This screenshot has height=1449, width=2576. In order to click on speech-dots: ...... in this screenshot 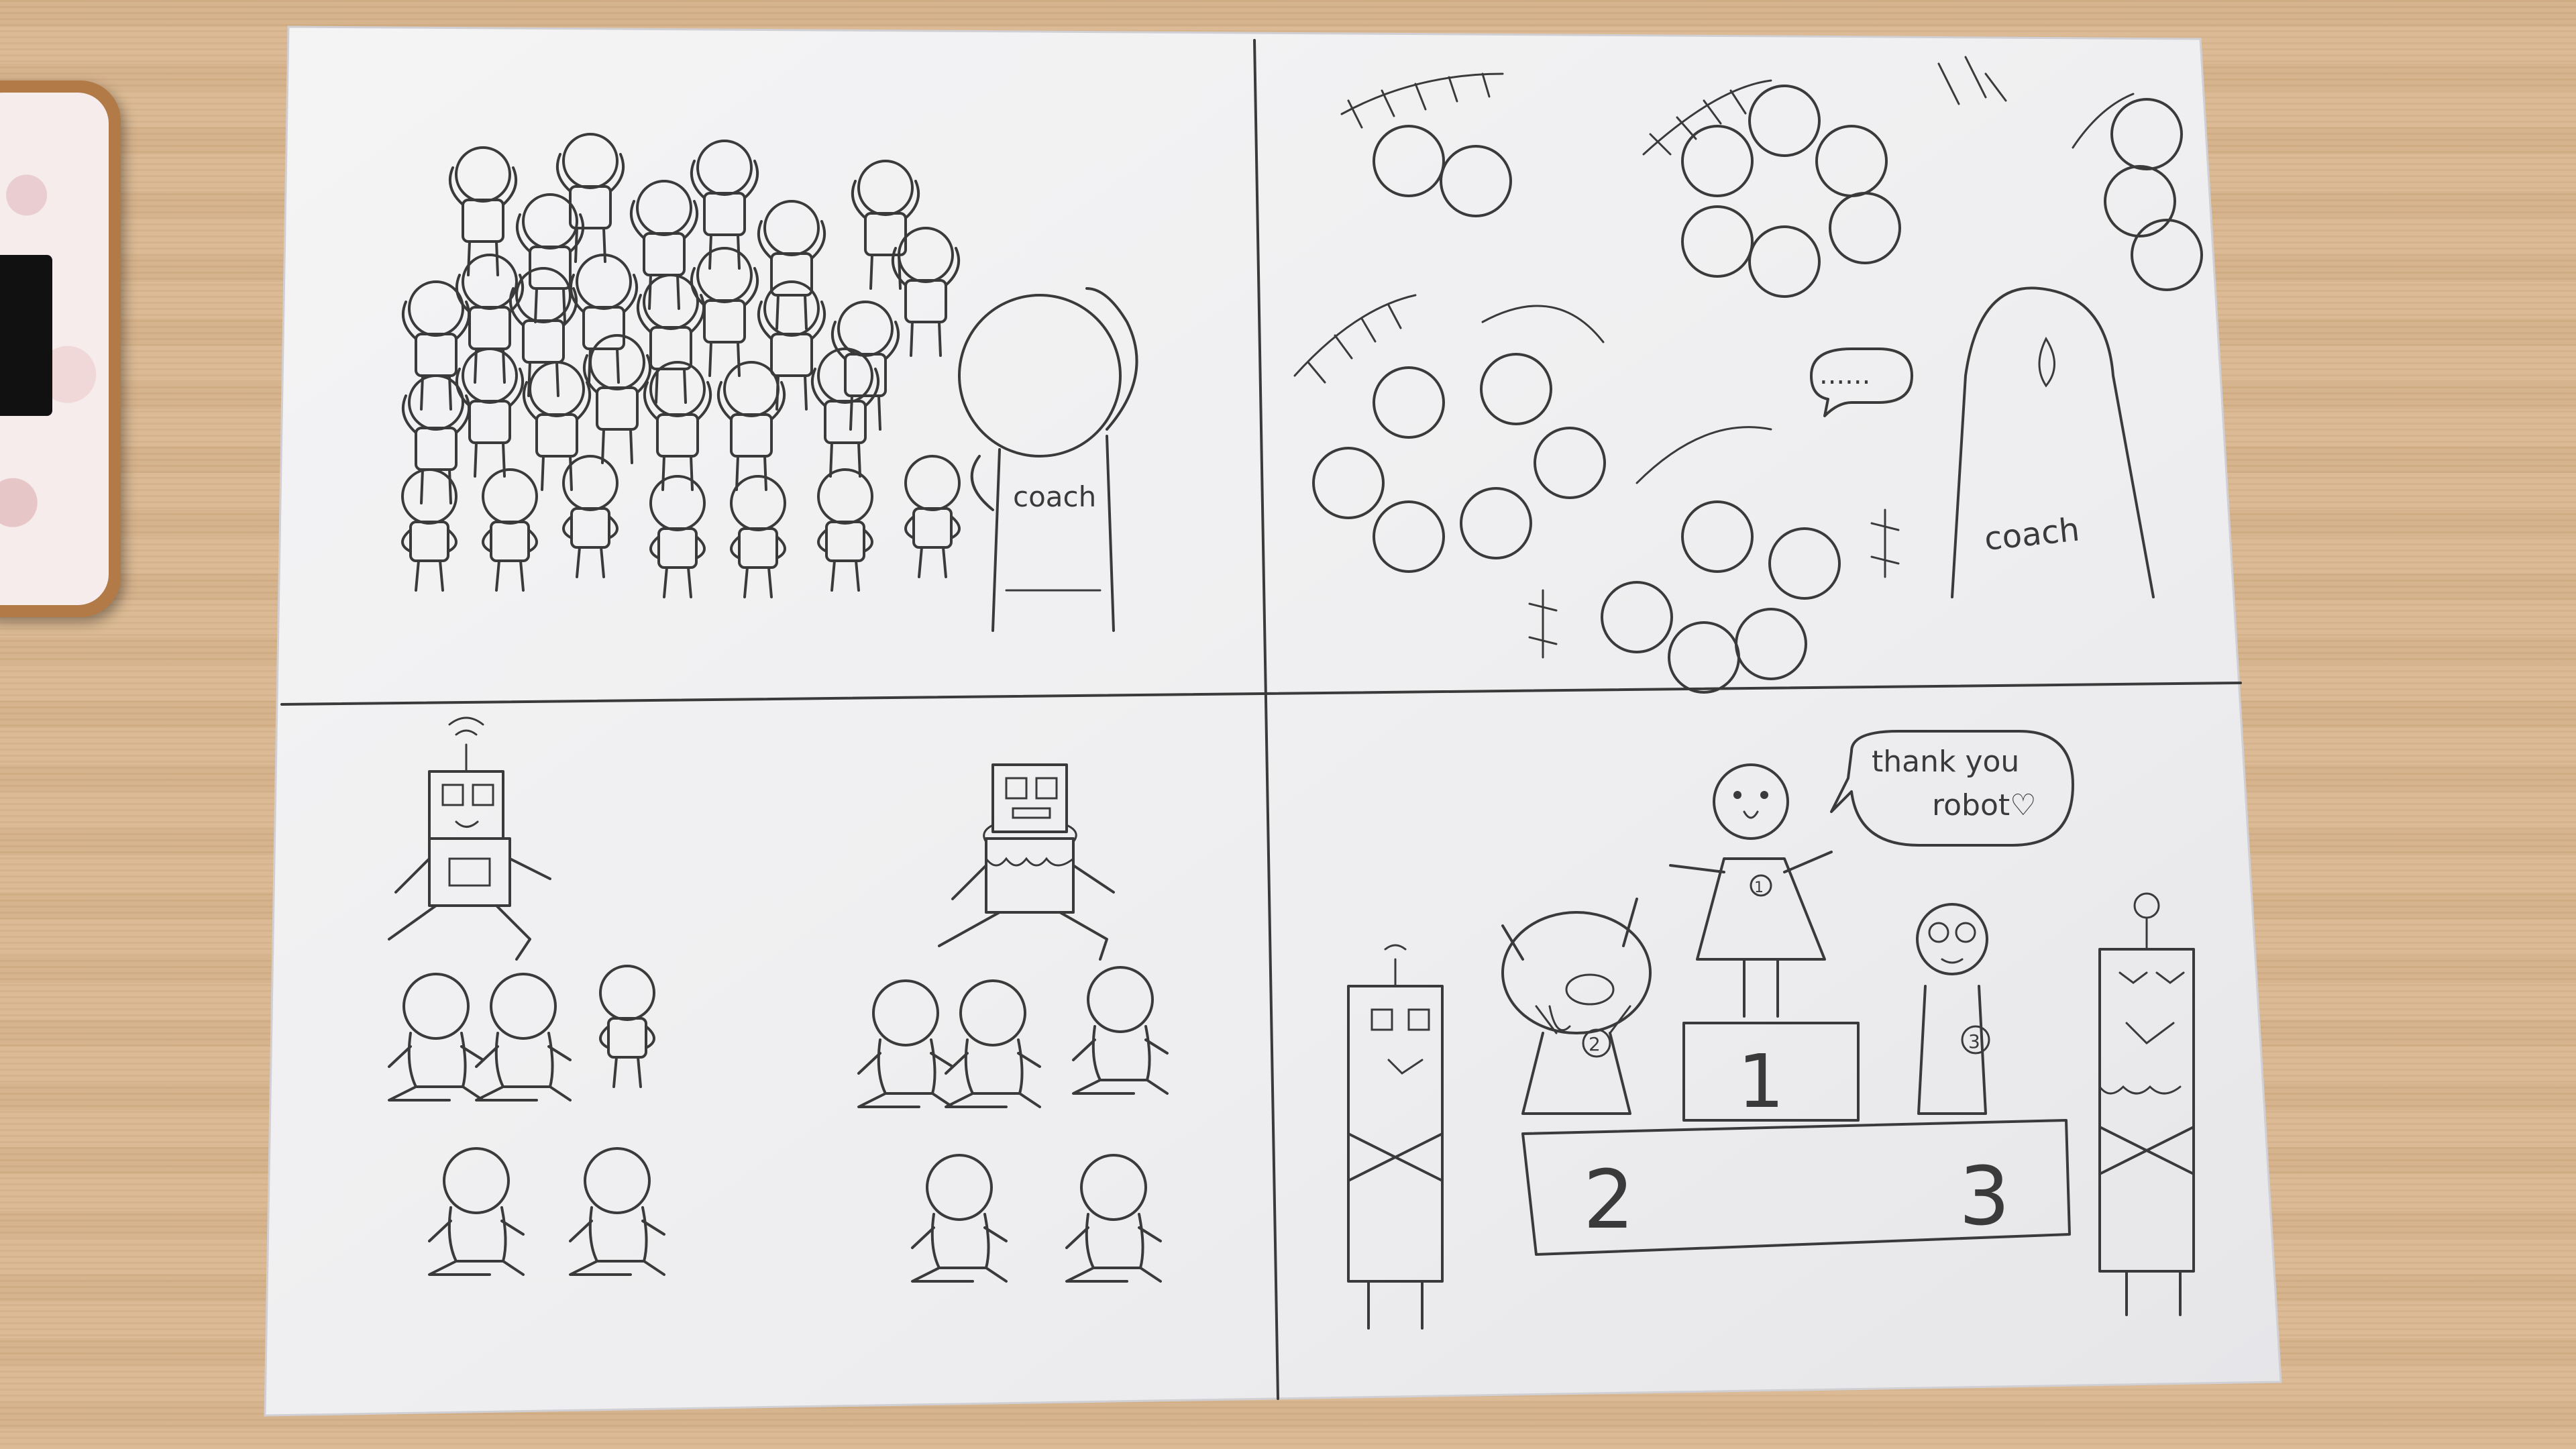, I will do `click(1844, 375)`.